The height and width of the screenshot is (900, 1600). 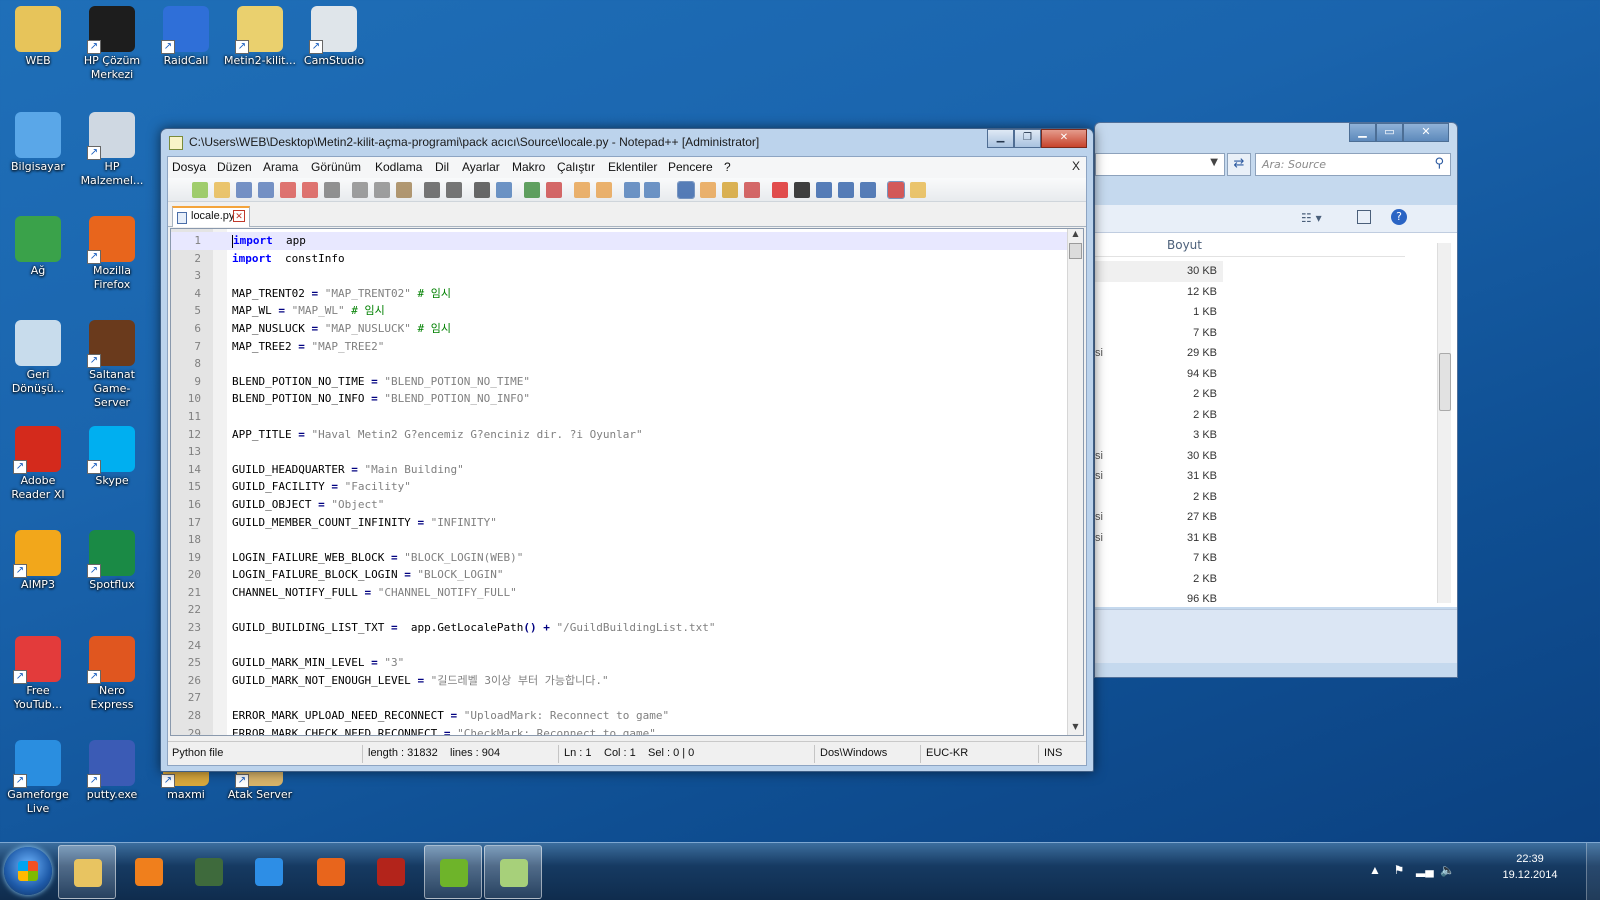 What do you see at coordinates (112, 457) in the screenshot?
I see `desktop-icon: ↗ Skype` at bounding box center [112, 457].